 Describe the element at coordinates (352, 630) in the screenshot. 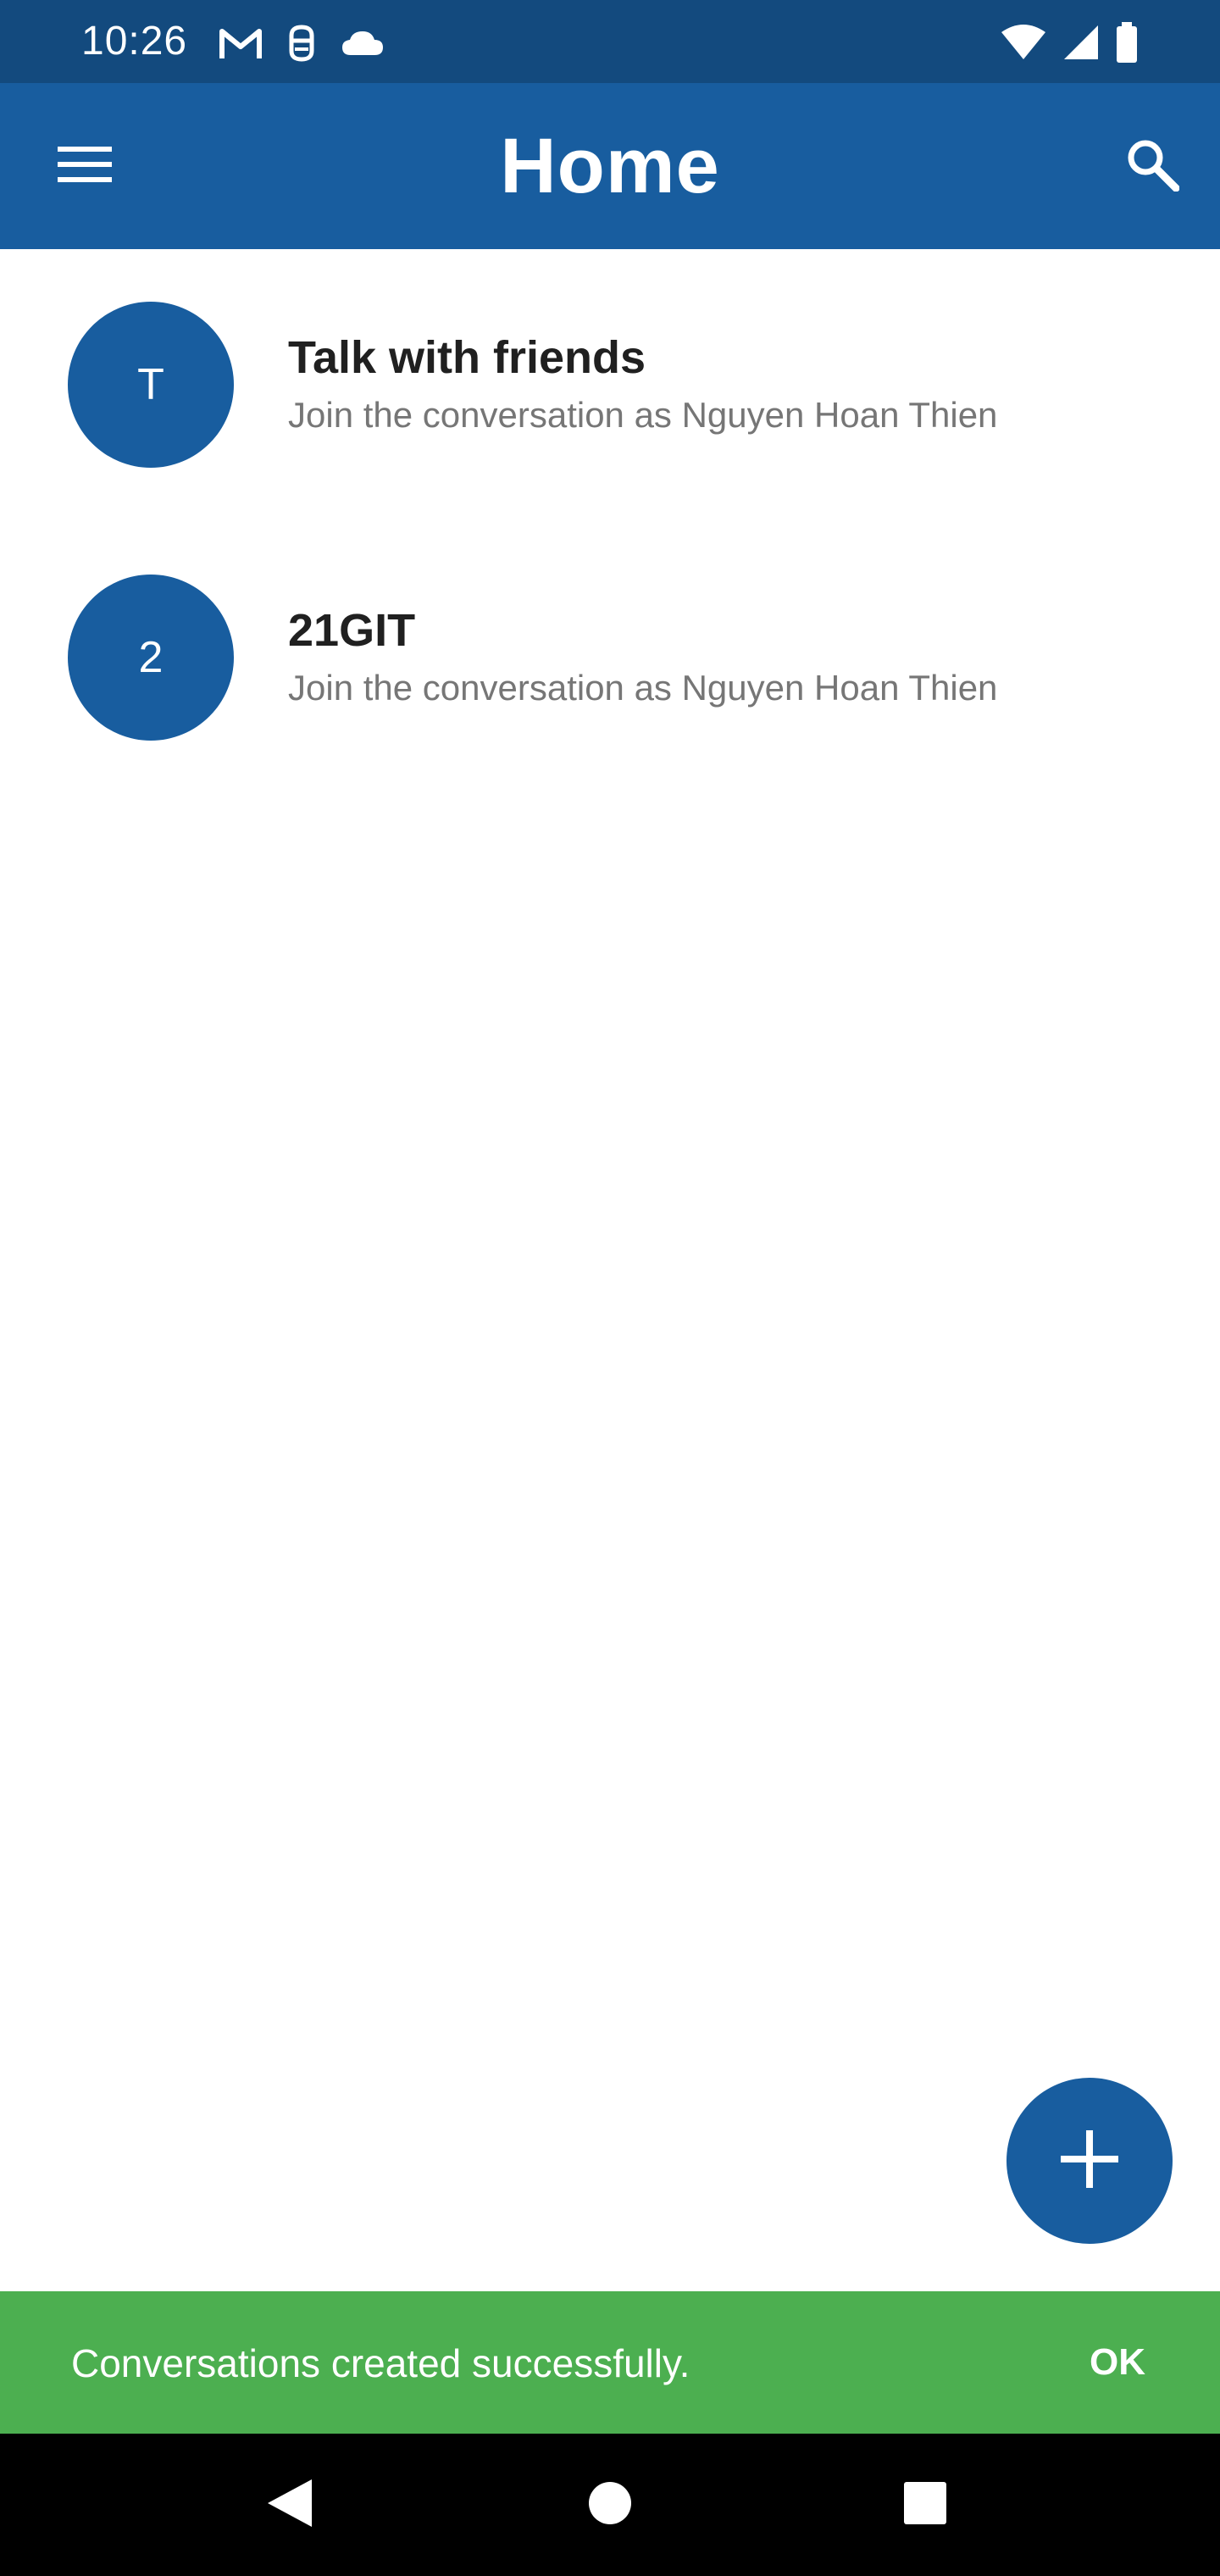

I see `conversation-title: 21GIT` at that location.